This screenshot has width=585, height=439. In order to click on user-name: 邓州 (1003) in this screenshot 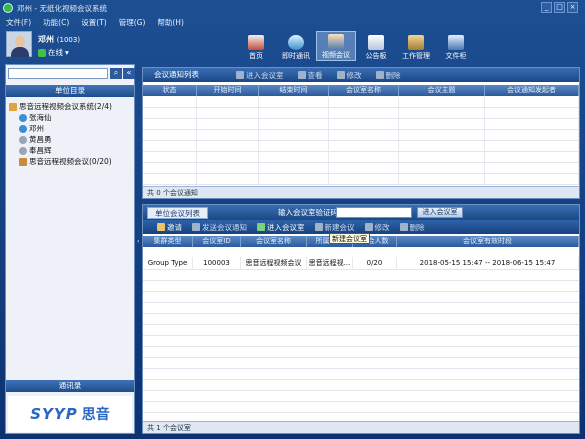, I will do `click(59, 39)`.